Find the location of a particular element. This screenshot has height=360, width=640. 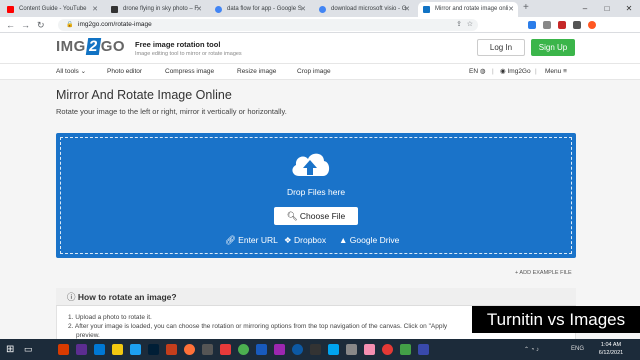

video-caption-overlay: Turnitin vs Images is located at coordinates (556, 319).